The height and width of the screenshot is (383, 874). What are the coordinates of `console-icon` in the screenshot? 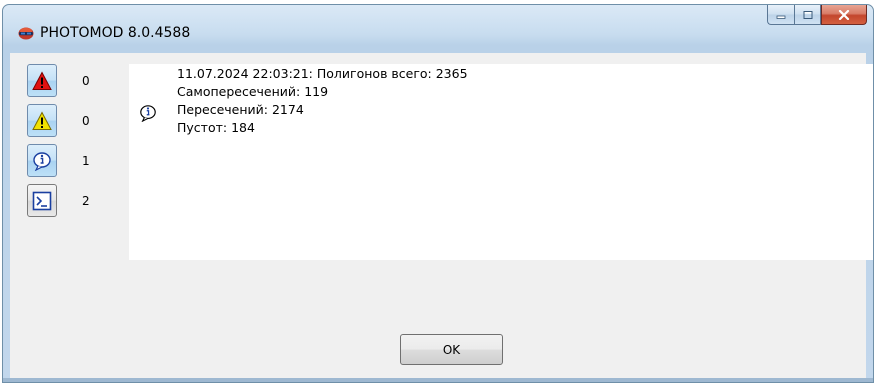 It's located at (42, 200).